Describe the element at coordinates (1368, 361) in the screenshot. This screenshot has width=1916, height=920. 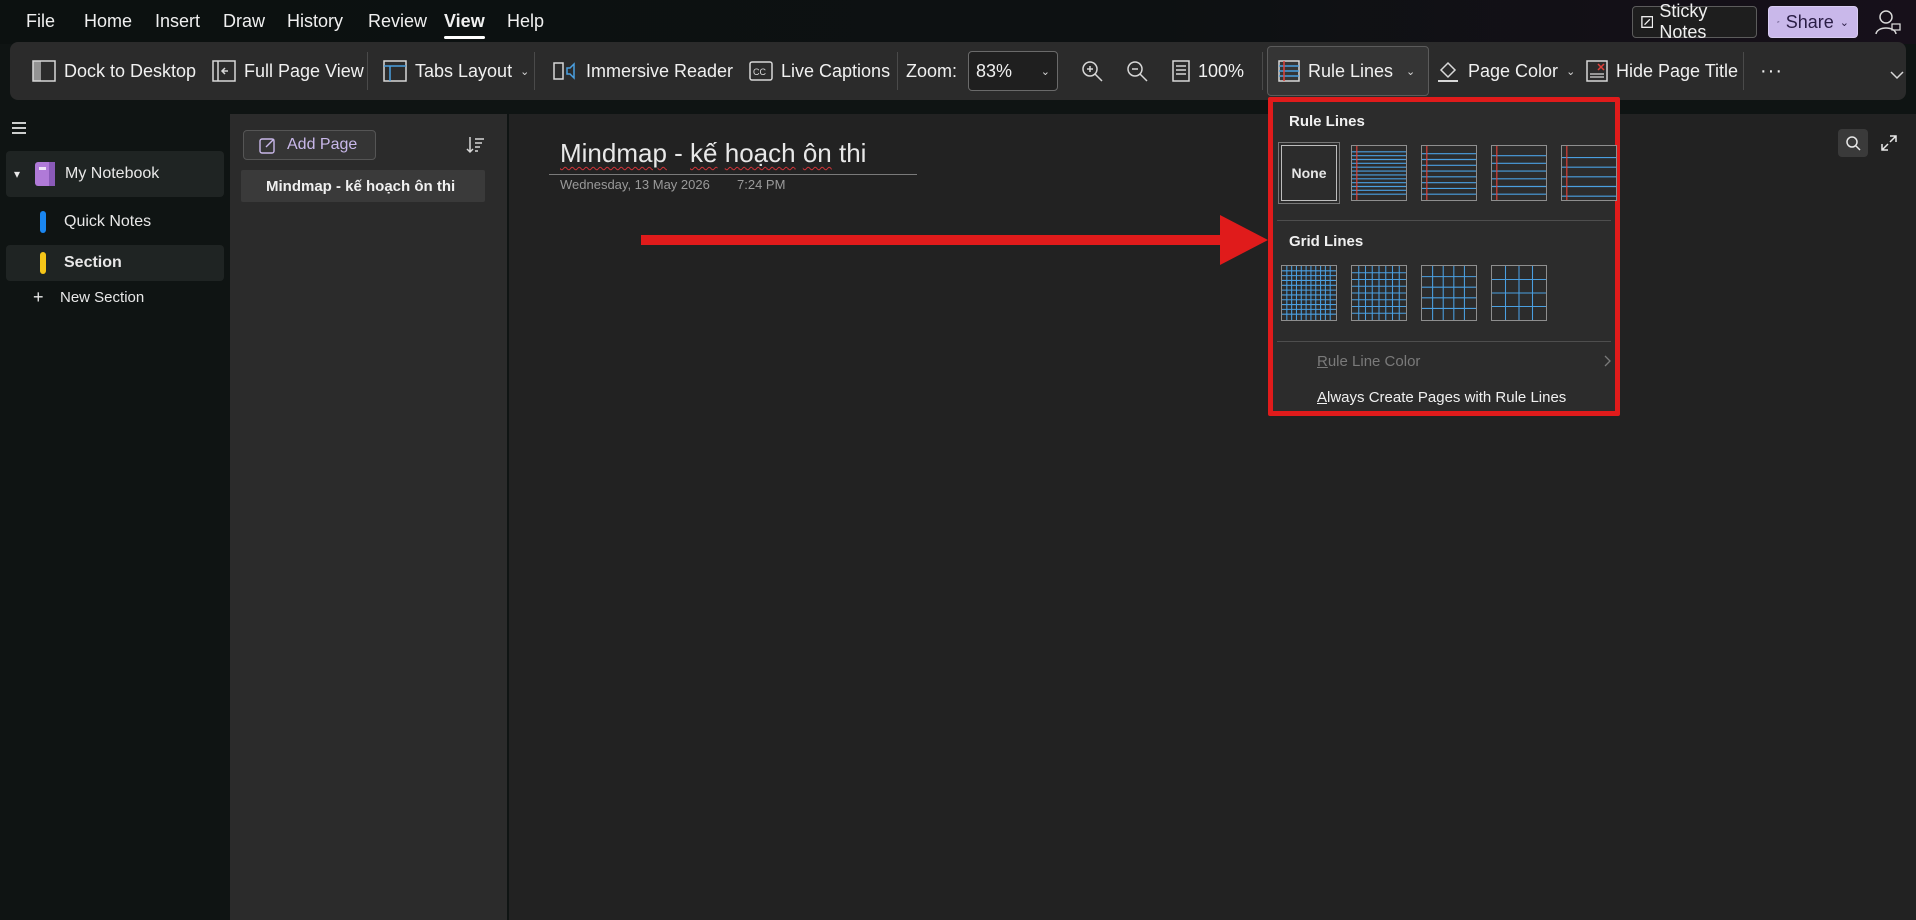
I see `rule-line-color-item: Rule Line Color` at that location.